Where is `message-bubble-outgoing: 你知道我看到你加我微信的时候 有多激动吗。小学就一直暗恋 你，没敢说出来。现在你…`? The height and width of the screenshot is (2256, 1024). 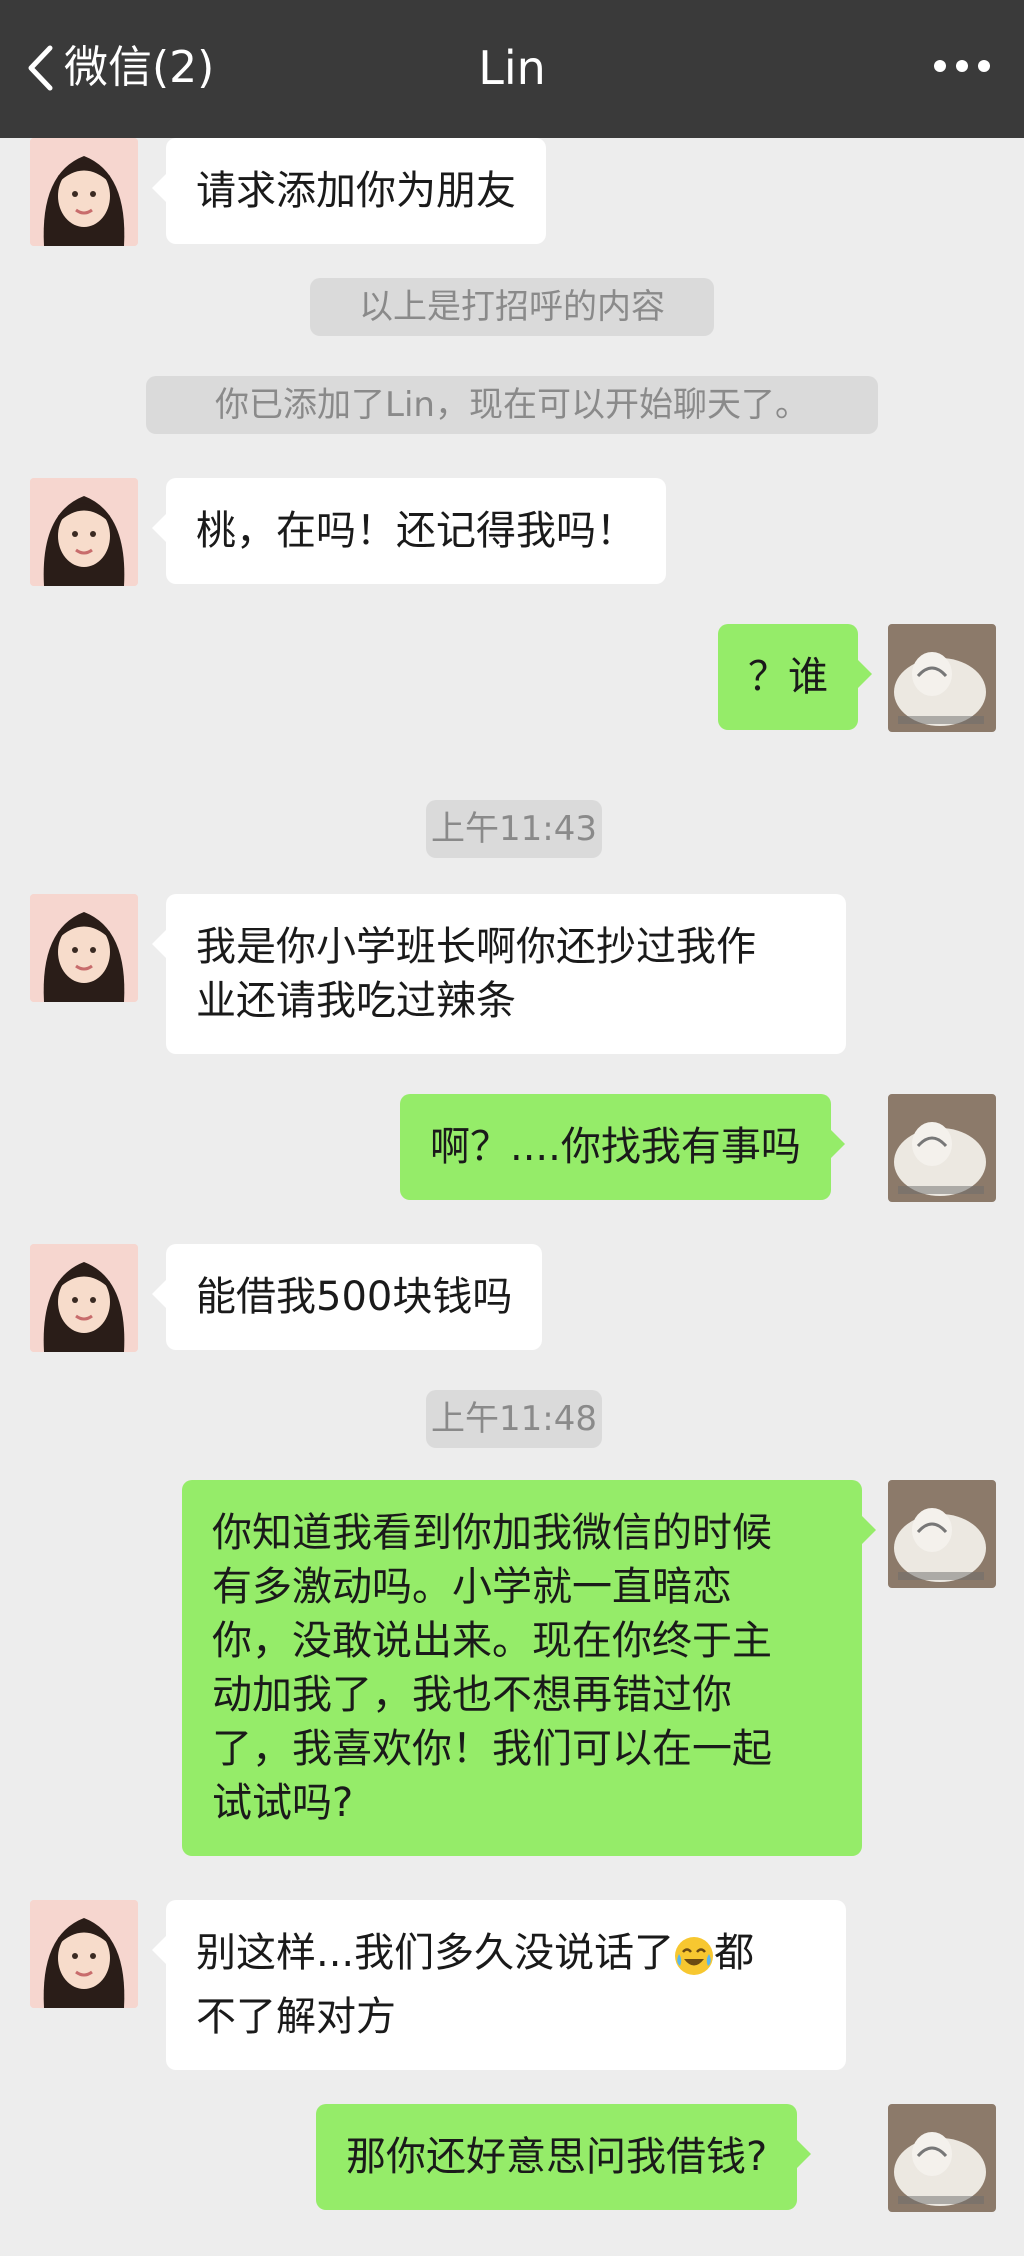
message-bubble-outgoing: 你知道我看到你加我微信的时候 有多激动吗。小学就一直暗恋 你，没敢说出来。现在你… is located at coordinates (529, 1668).